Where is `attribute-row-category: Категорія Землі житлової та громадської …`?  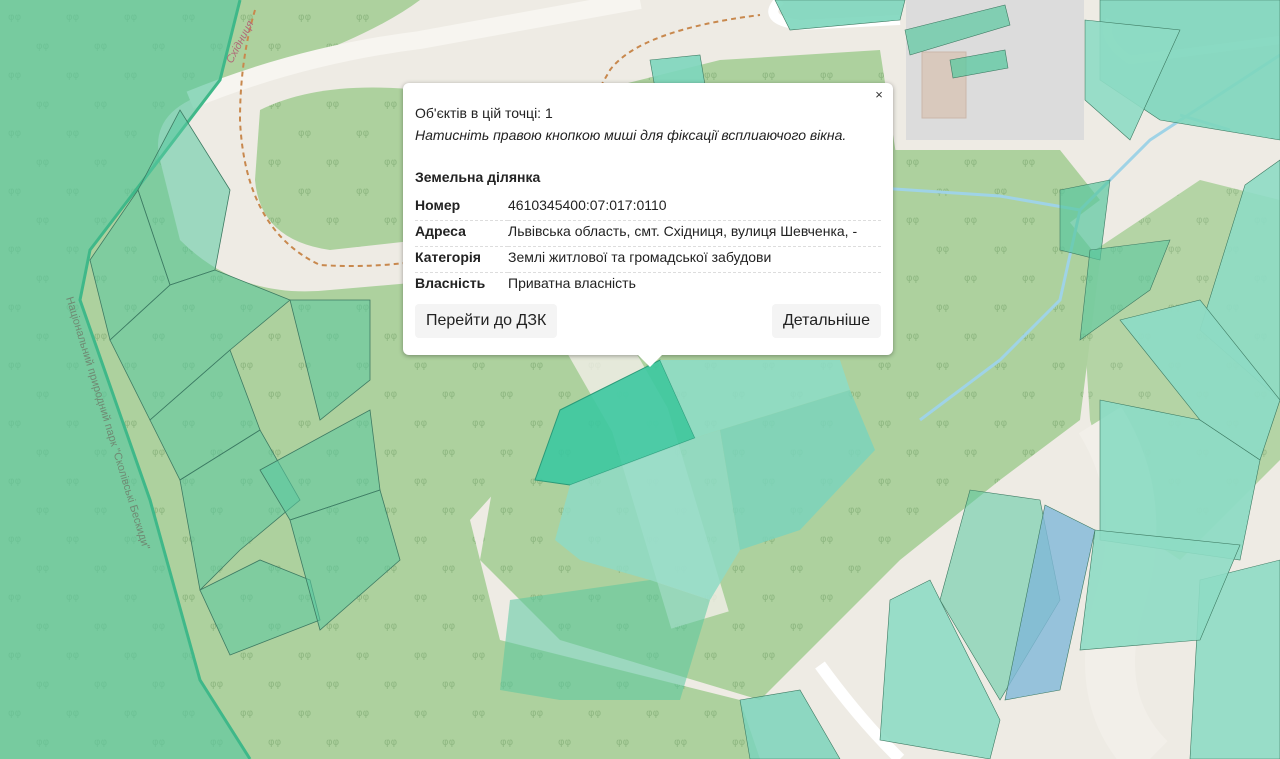
attribute-row-category: Категорія Землі житлової та громадської … is located at coordinates (648, 259).